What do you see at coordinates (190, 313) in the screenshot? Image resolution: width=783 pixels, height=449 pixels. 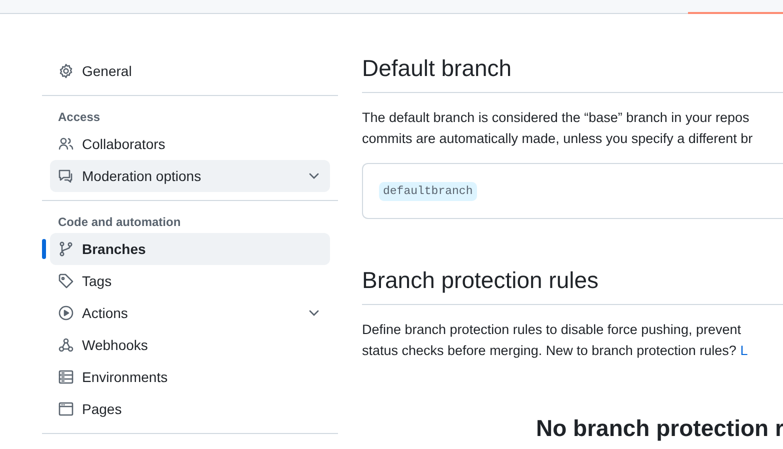 I see `sidebar-item: Actions` at bounding box center [190, 313].